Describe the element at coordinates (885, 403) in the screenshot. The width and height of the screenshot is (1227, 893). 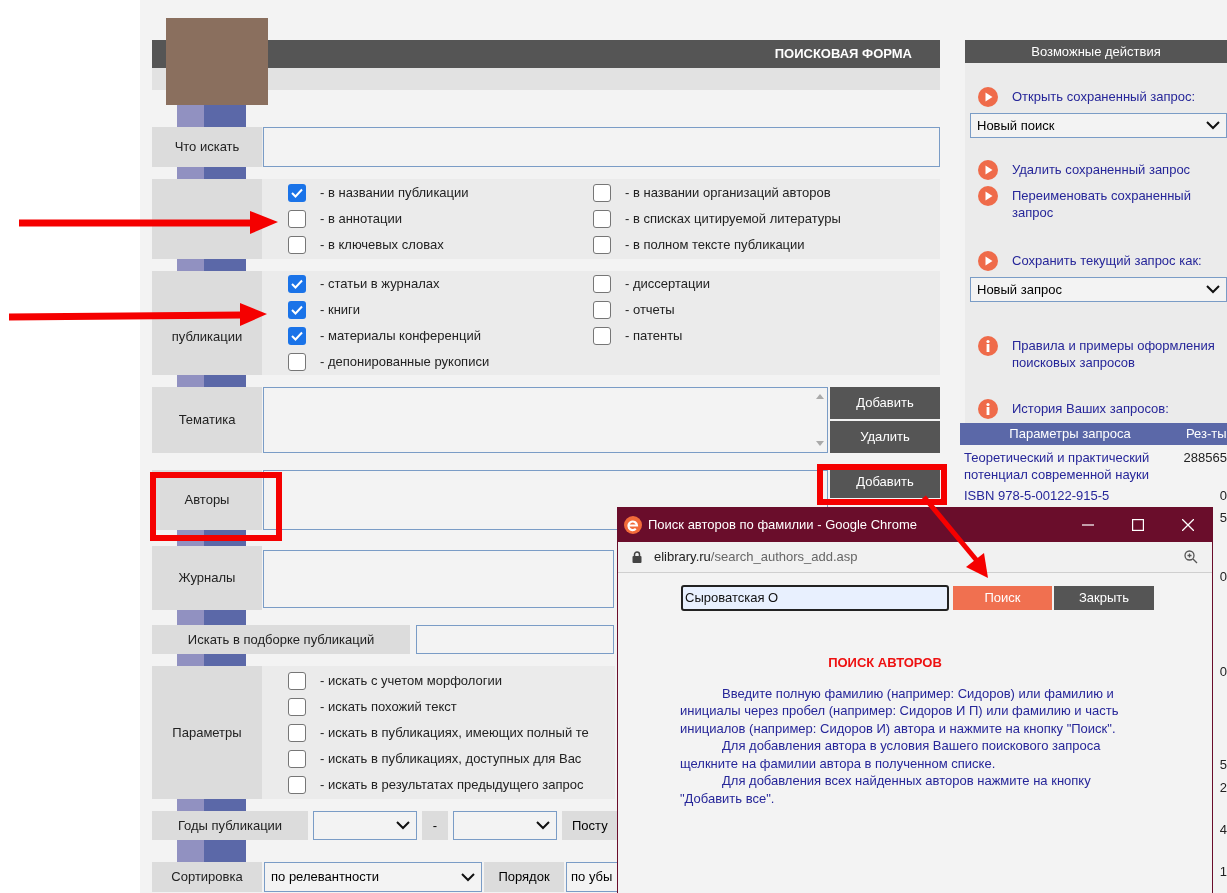
I see `add-button: Добавить` at that location.